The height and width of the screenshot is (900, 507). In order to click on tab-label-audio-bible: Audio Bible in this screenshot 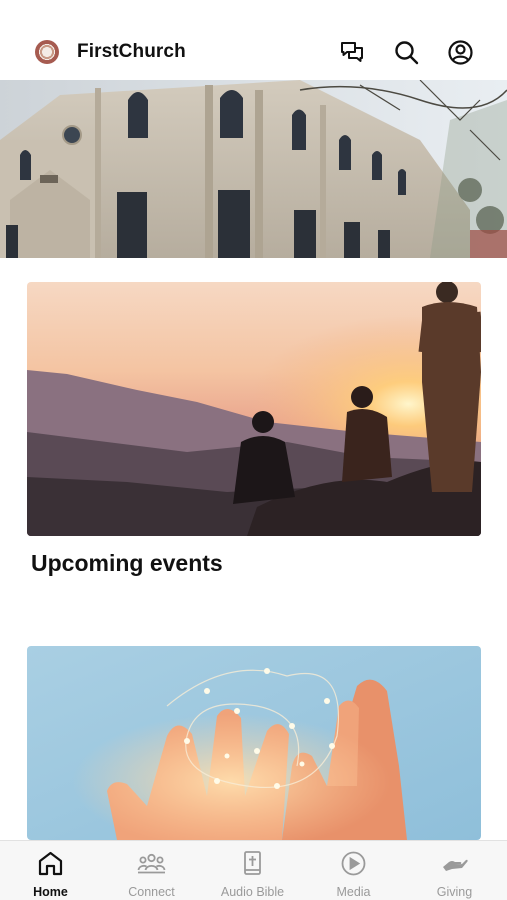, I will do `click(252, 892)`.